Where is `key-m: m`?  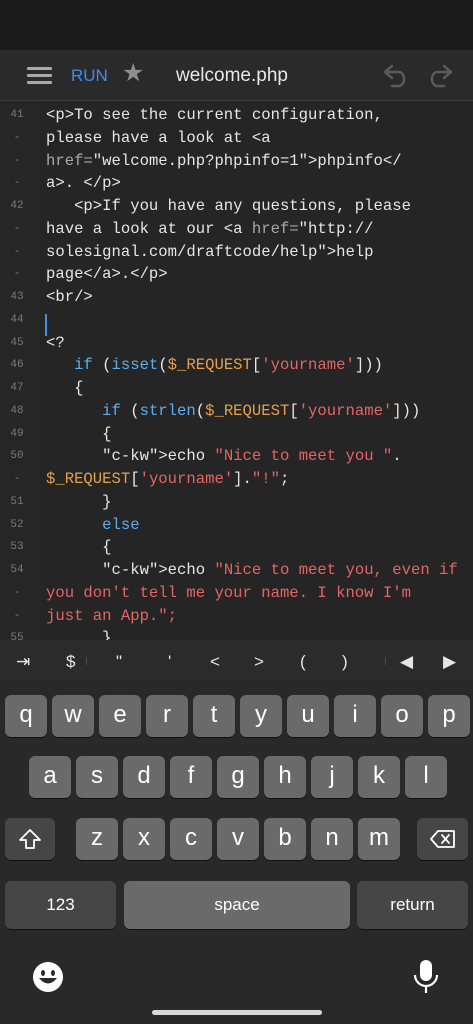
key-m: m is located at coordinates (379, 839).